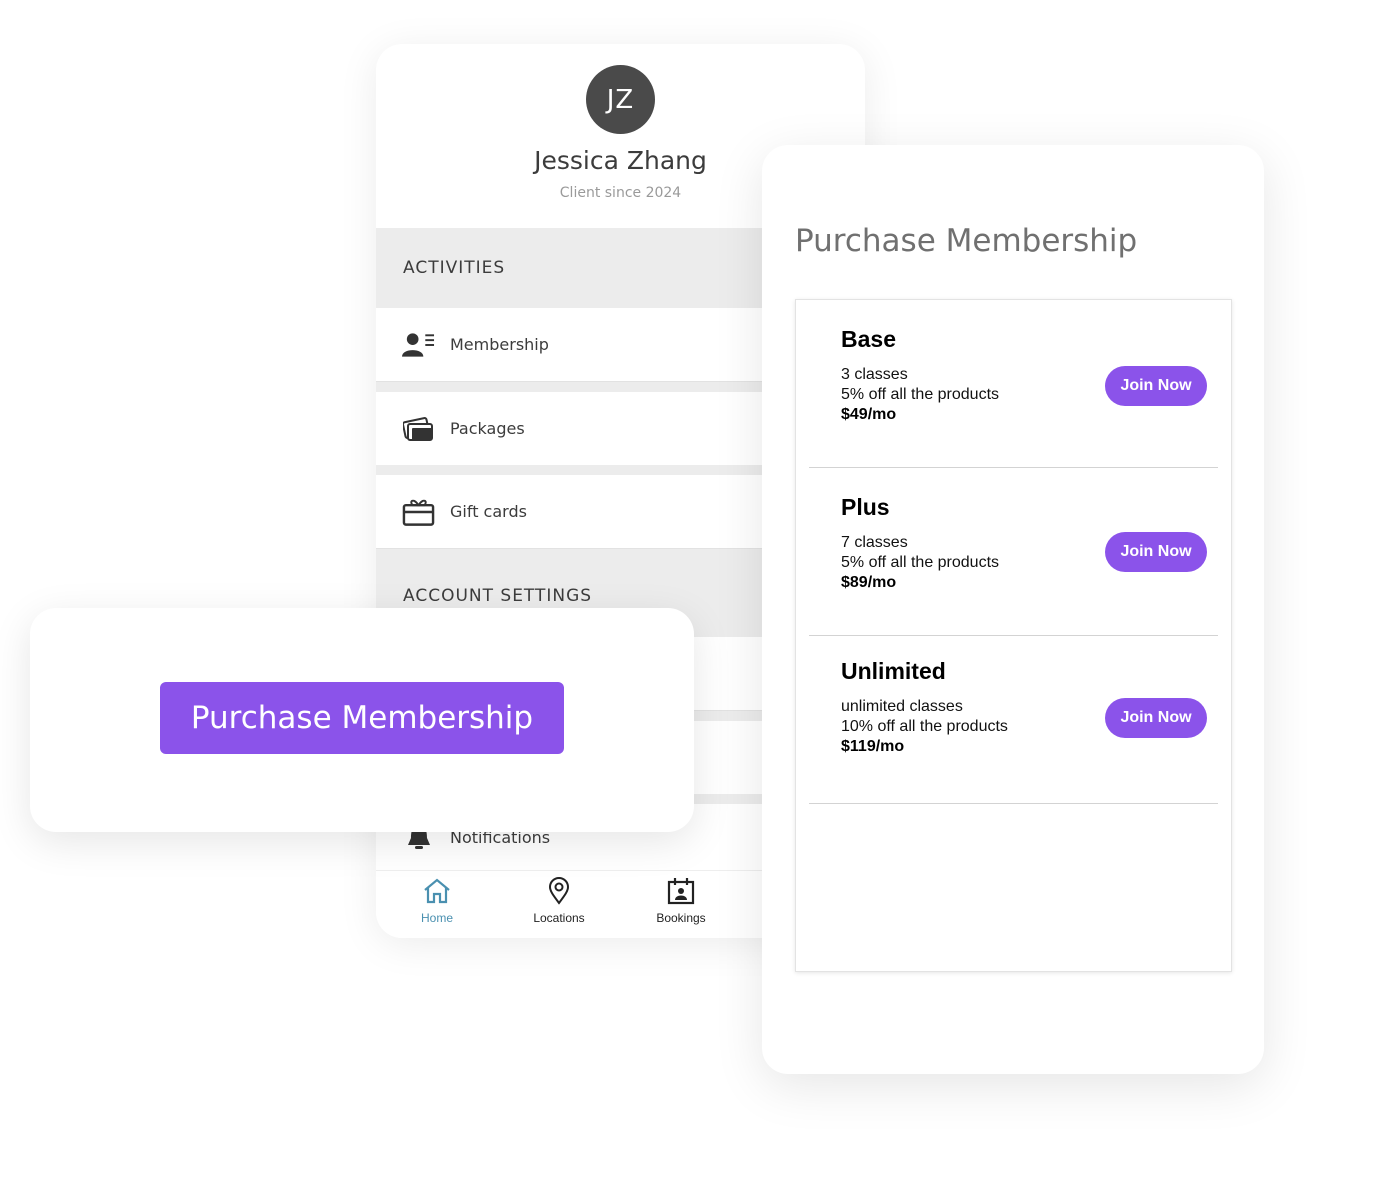 The image size is (1398, 1202). I want to click on menu-item-label: Gift cards, so click(488, 511).